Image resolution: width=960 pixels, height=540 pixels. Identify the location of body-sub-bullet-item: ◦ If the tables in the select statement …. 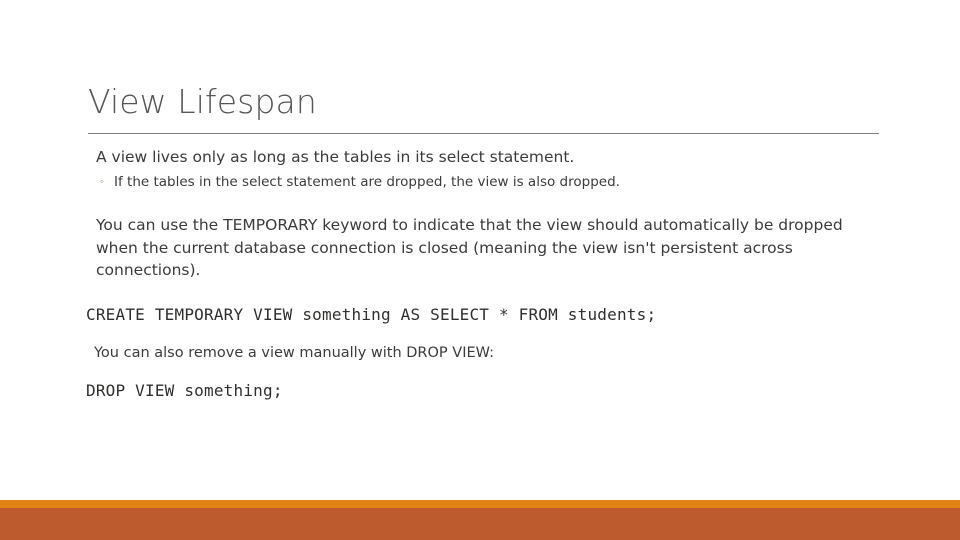
(484, 180).